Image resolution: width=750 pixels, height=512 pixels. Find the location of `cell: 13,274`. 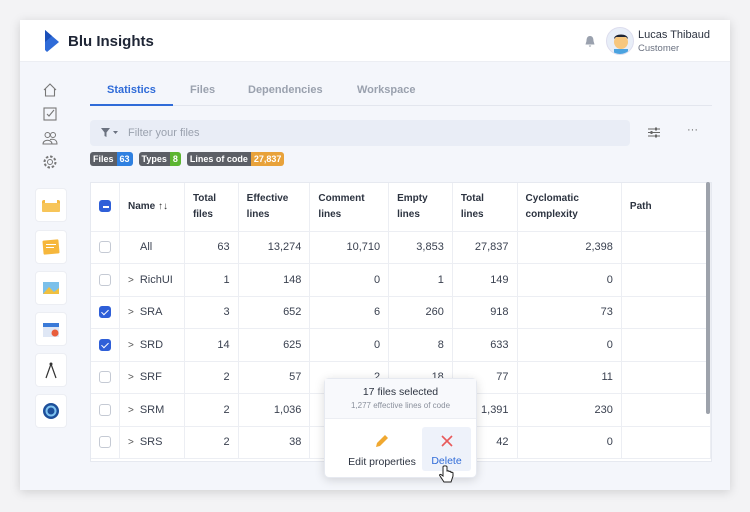

cell: 13,274 is located at coordinates (274, 247).